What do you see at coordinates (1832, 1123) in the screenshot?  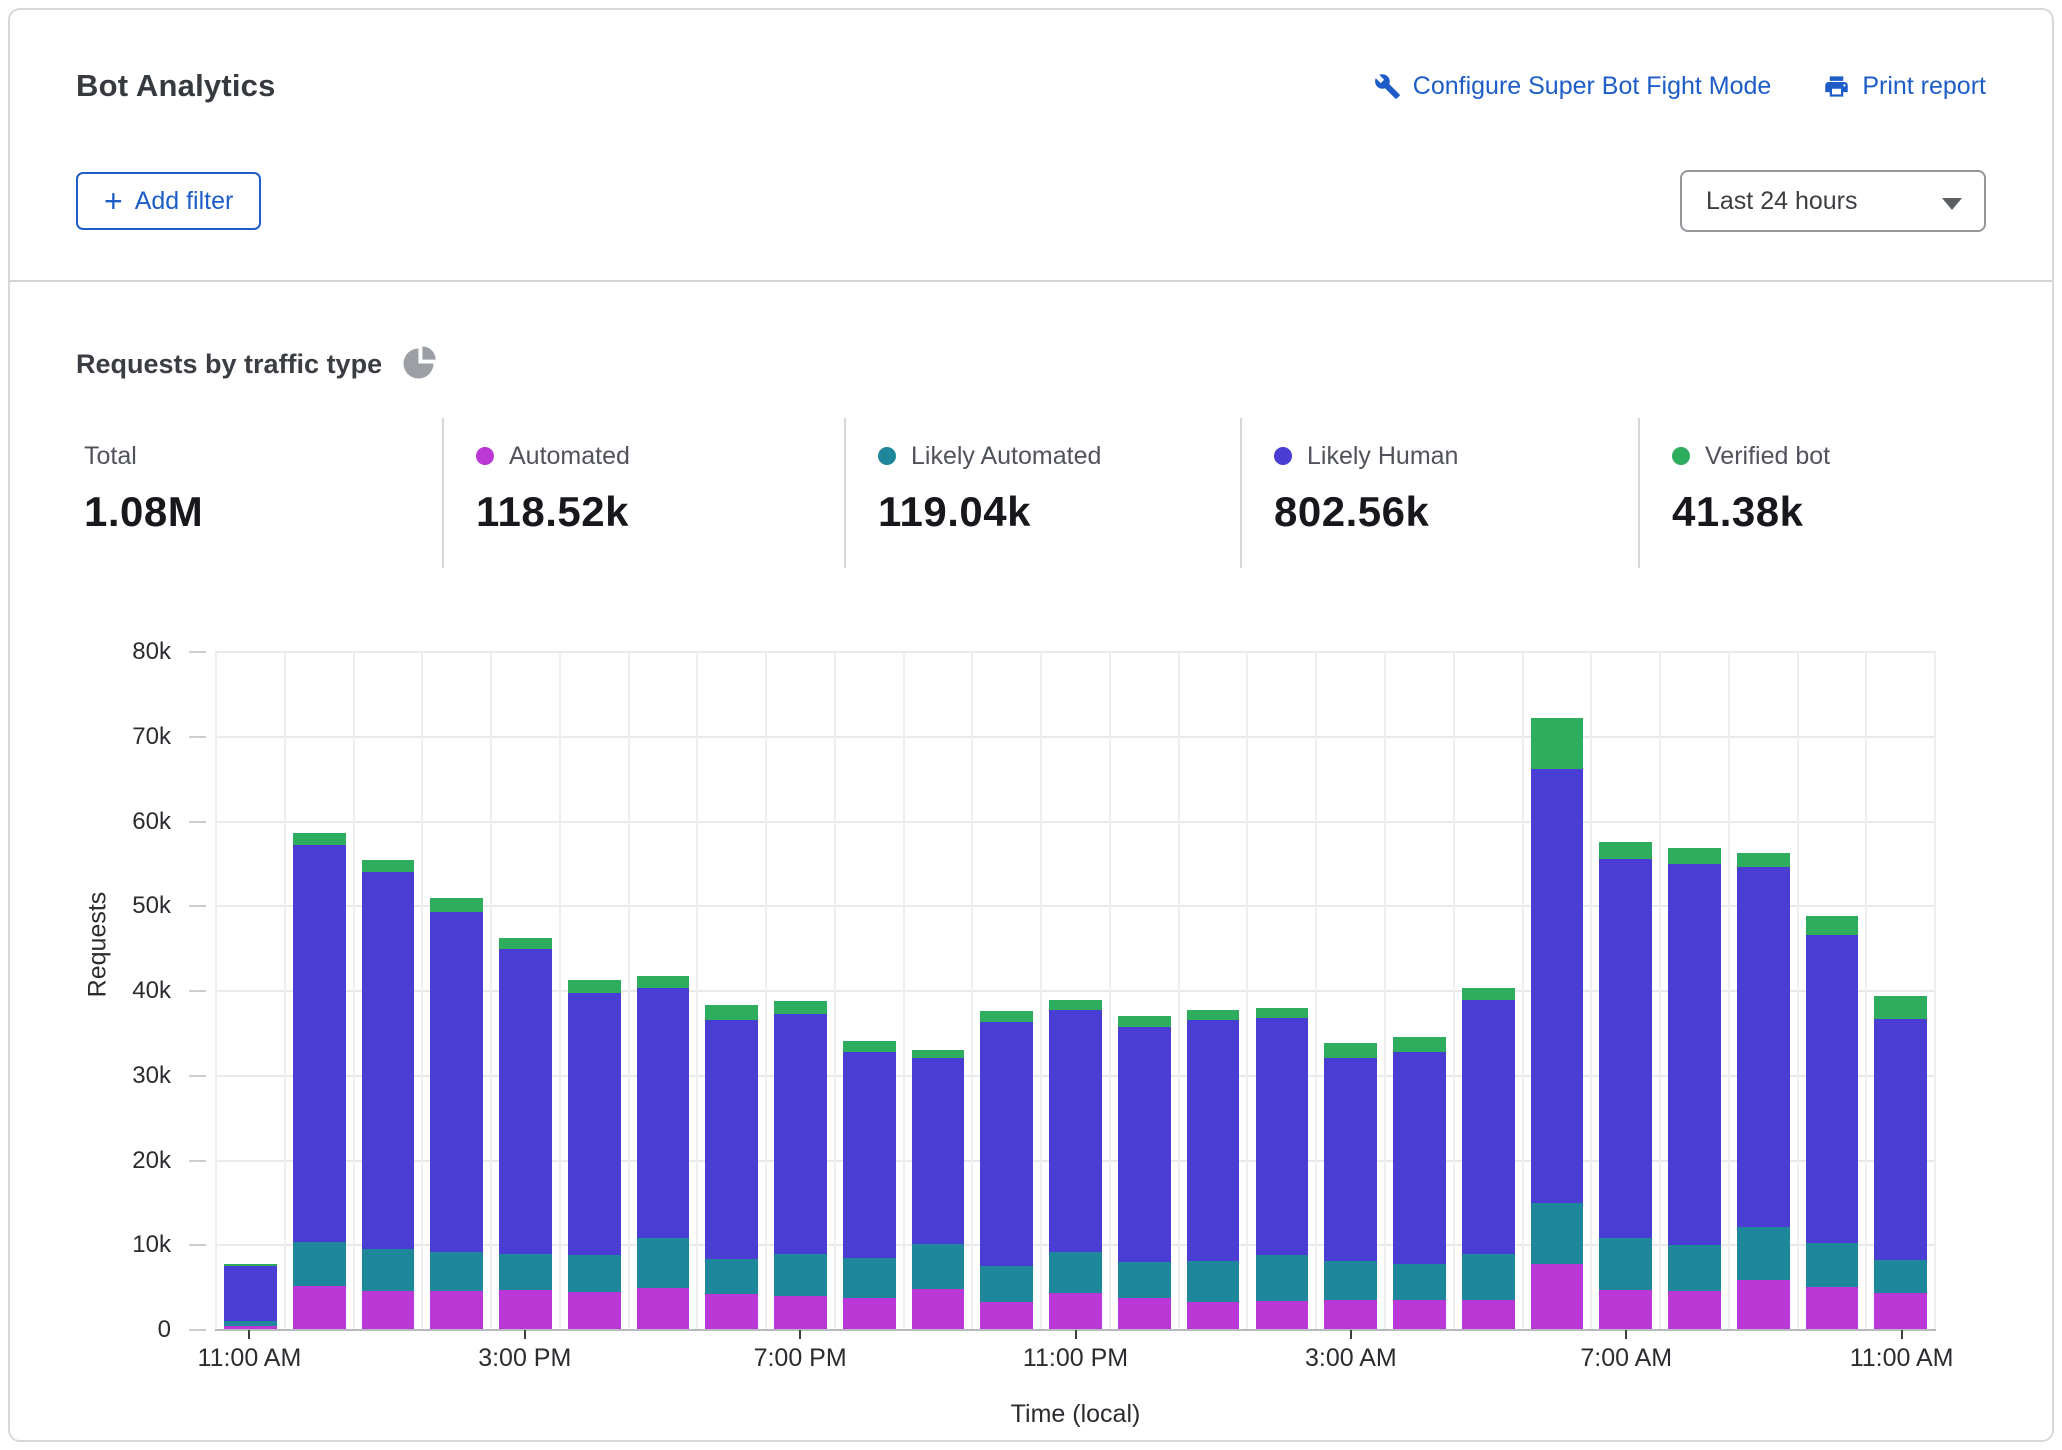 I see `stacked-bar-10-00-am` at bounding box center [1832, 1123].